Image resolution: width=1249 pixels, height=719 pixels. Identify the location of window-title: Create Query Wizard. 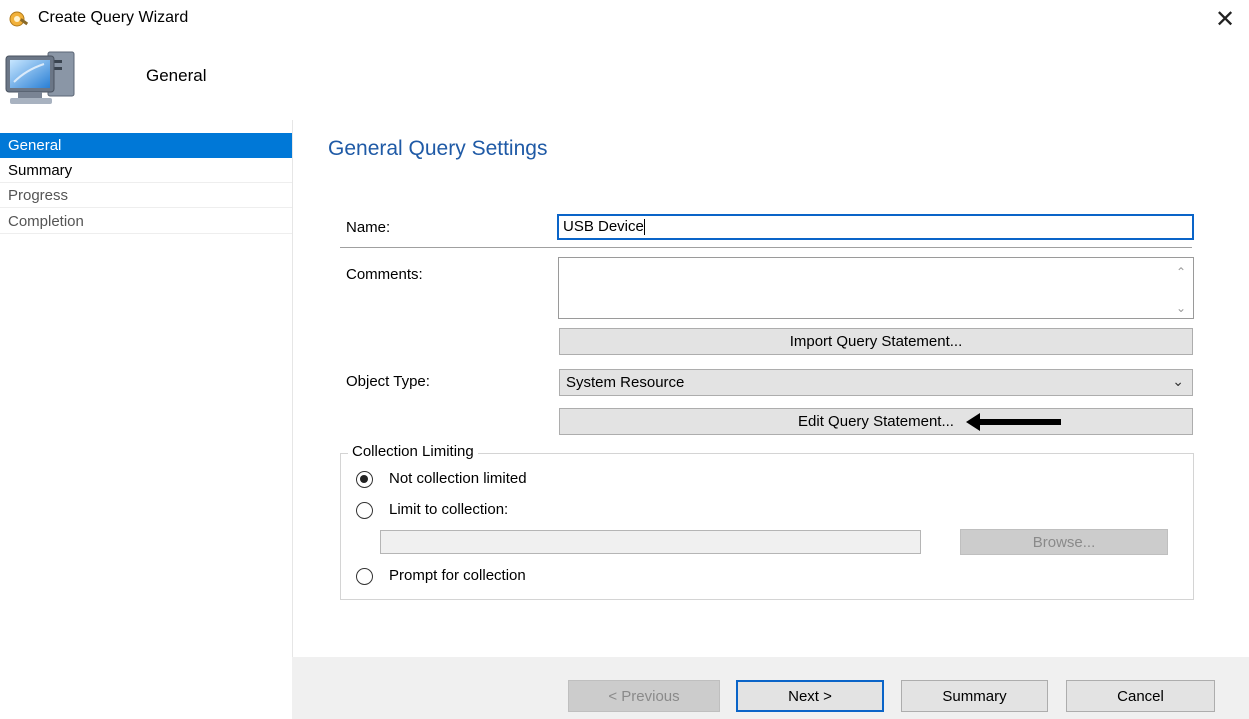
(113, 17).